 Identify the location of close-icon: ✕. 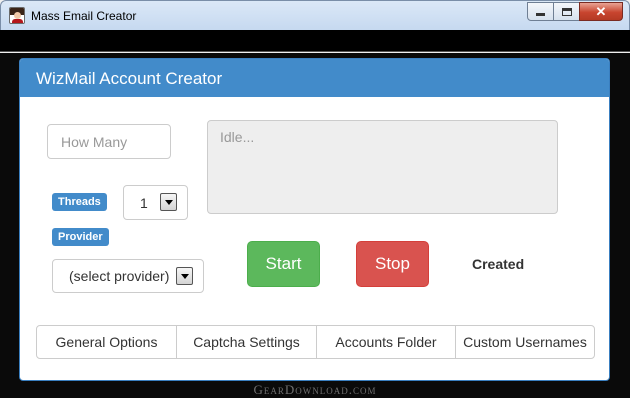
(601, 11).